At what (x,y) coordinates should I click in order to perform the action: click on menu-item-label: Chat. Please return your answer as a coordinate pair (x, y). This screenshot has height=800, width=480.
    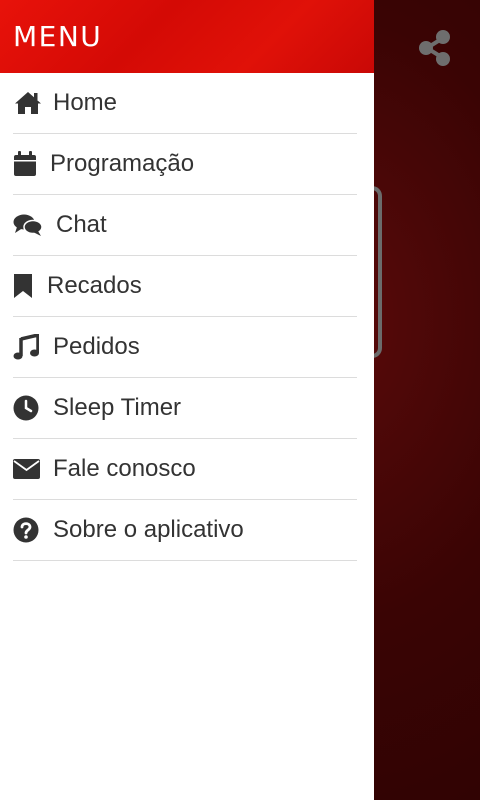
    Looking at the image, I should click on (81, 224).